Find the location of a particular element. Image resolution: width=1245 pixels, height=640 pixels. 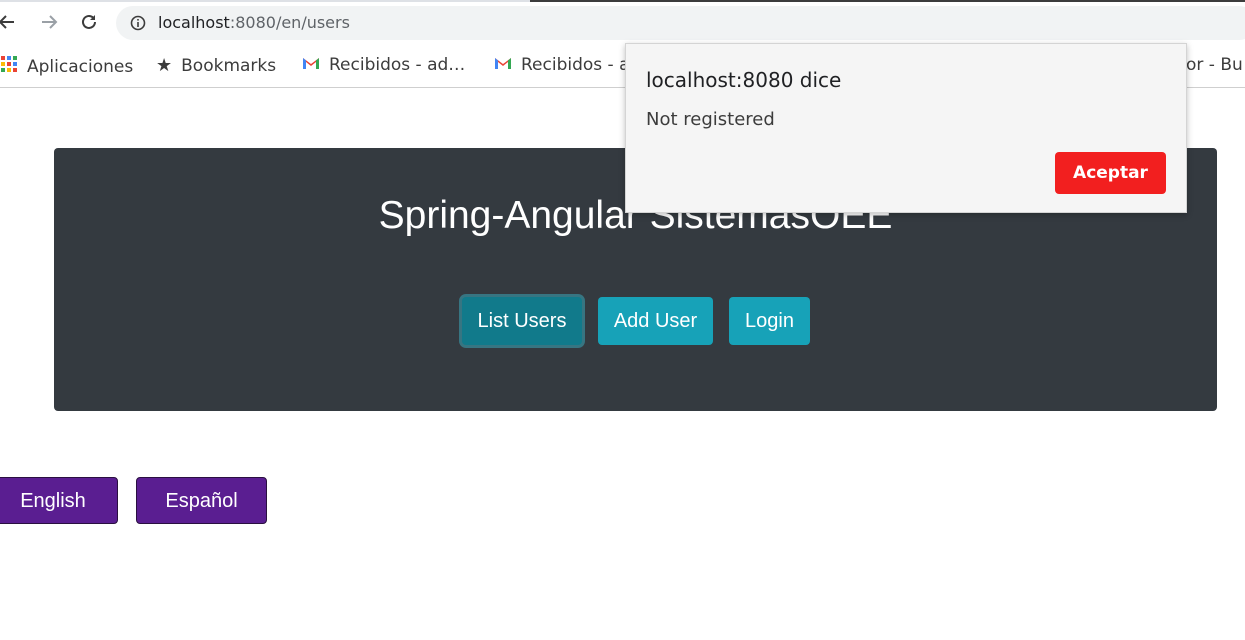

list-users-button: List Users is located at coordinates (522, 321).